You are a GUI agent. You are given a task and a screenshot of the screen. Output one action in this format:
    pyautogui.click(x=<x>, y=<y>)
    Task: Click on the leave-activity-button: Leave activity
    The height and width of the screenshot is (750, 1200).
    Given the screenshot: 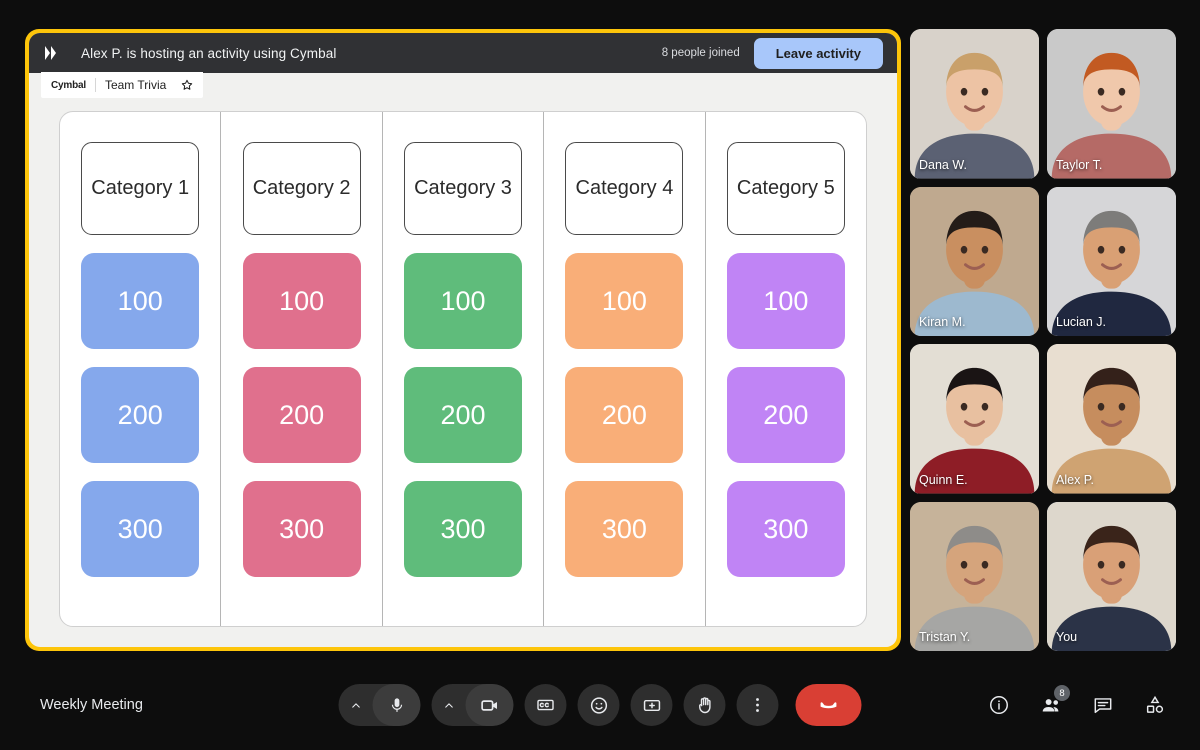 What is the action you would take?
    pyautogui.click(x=818, y=53)
    